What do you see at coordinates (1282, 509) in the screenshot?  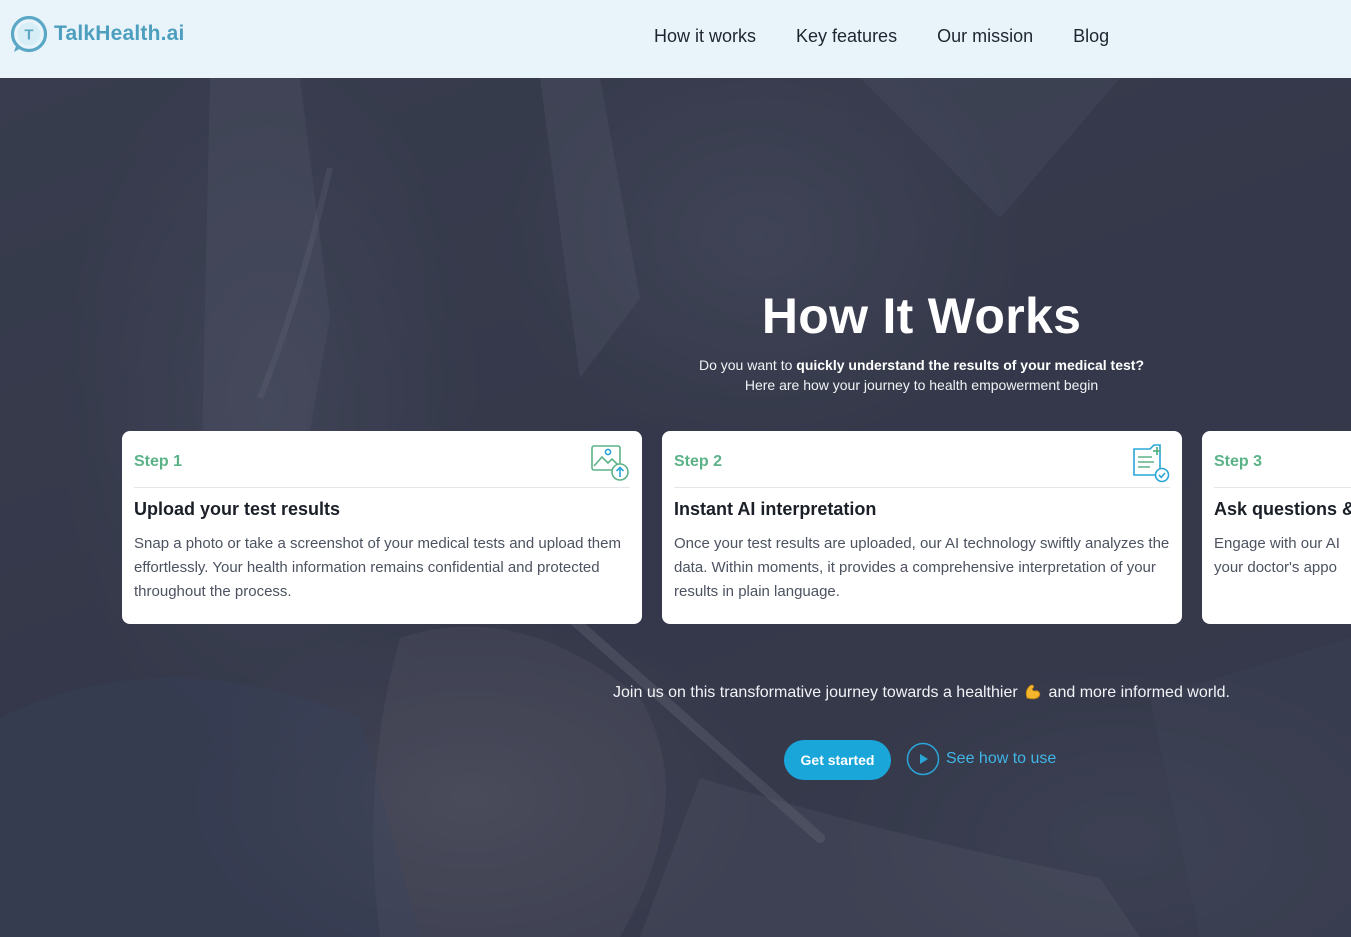 I see `card-title: Ask questions &` at bounding box center [1282, 509].